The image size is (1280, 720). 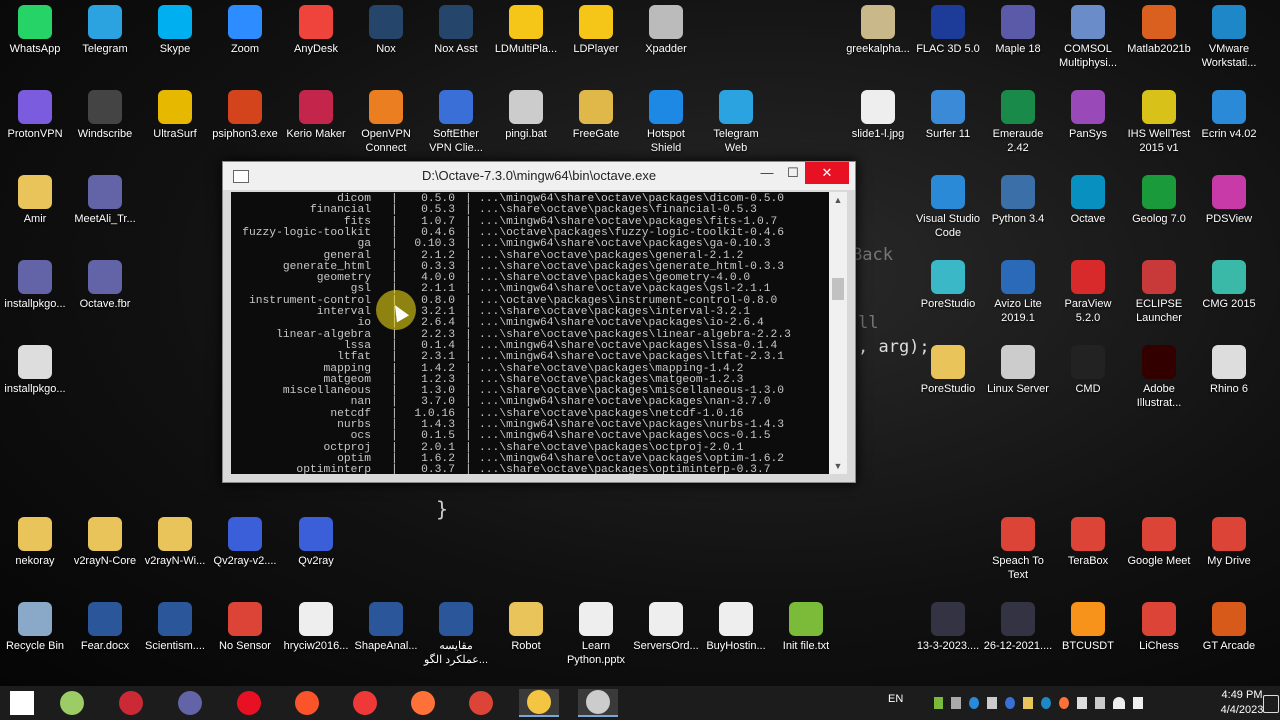 I want to click on volume-icon, so click(x=1138, y=703).